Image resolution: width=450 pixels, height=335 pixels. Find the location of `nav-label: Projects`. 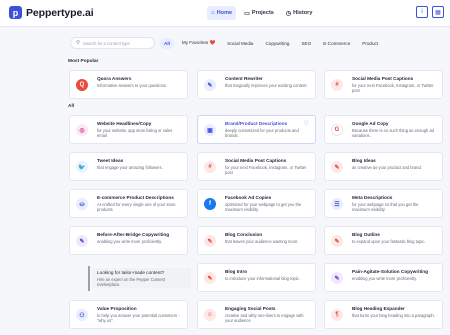

nav-label: Projects is located at coordinates (262, 13).